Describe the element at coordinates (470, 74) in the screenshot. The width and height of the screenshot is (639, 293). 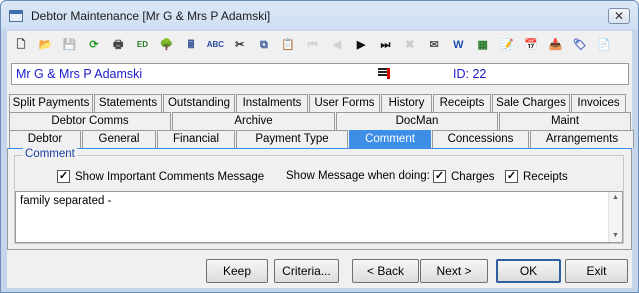
I see `debtor-id: ID: 22` at that location.